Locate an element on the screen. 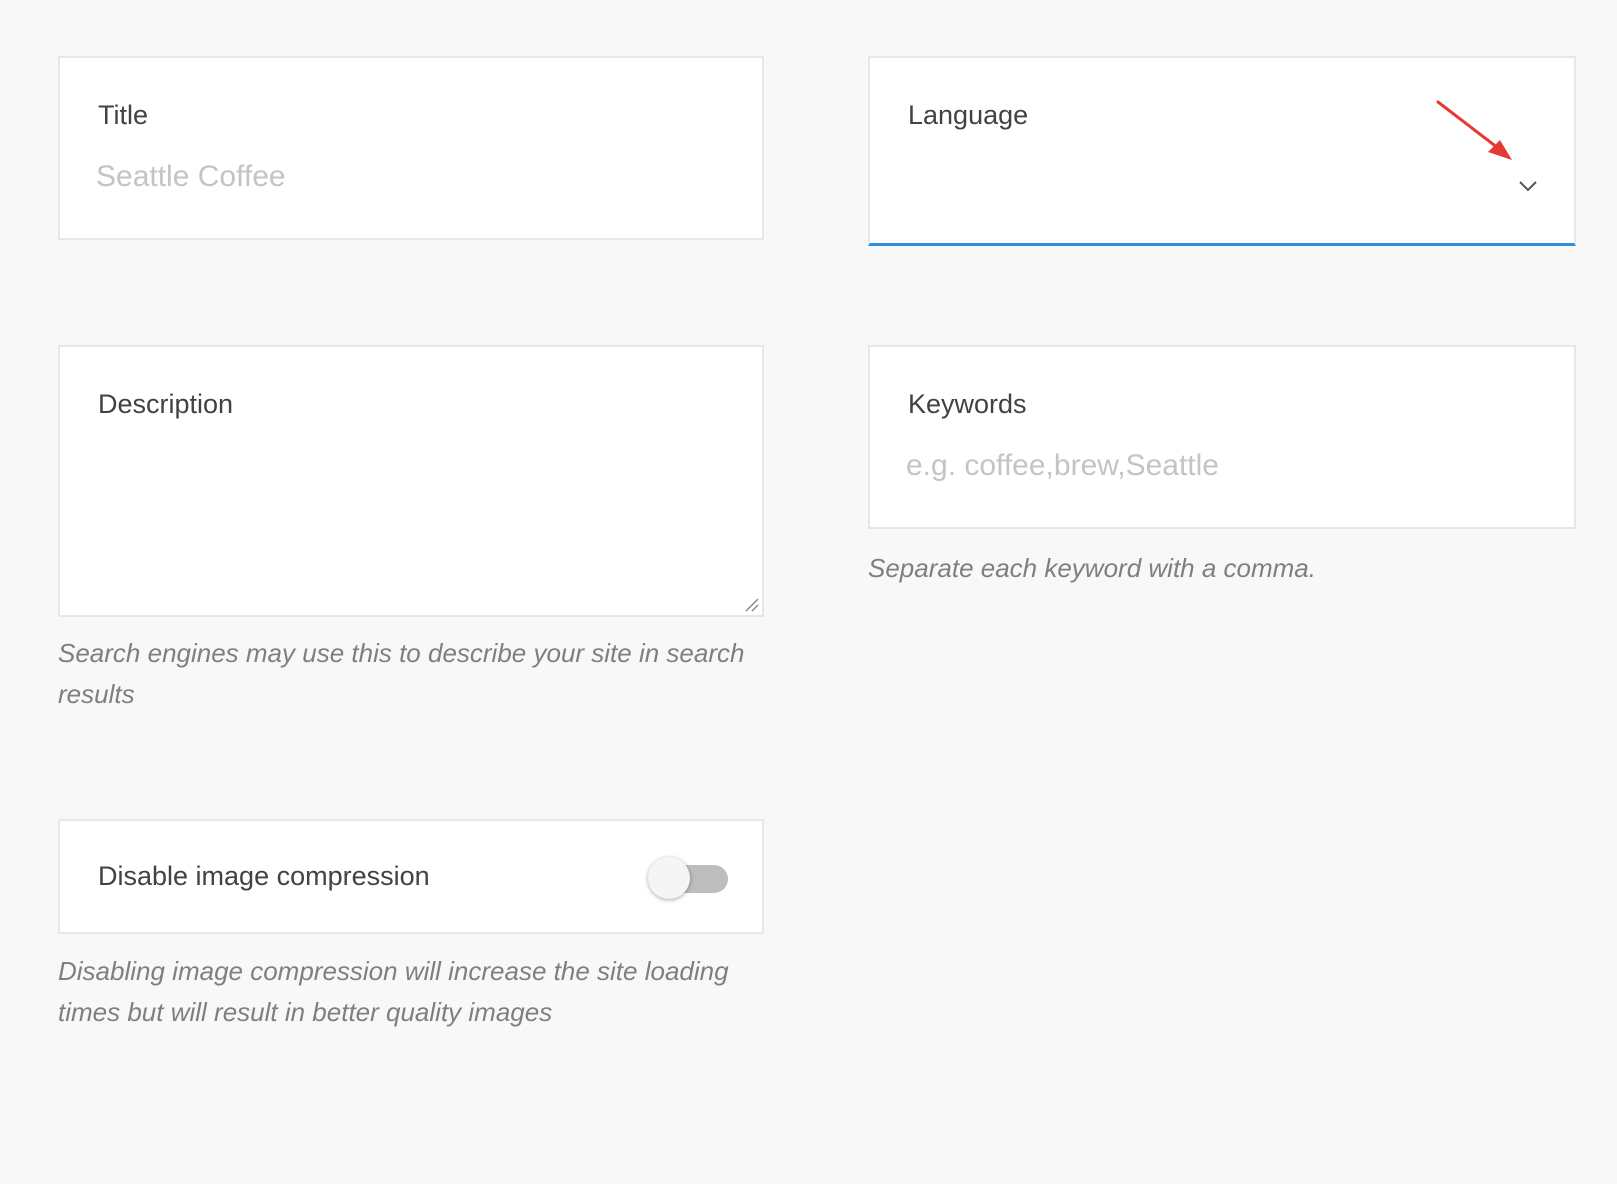 The image size is (1617, 1184). chevron-down-icon is located at coordinates (1528, 186).